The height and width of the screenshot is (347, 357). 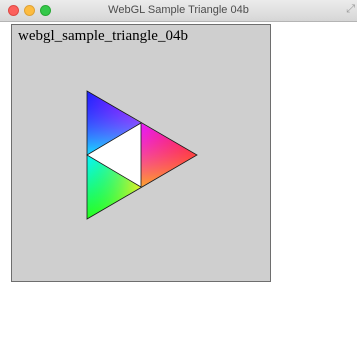 I want to click on triangle-graphic, so click(x=142, y=155).